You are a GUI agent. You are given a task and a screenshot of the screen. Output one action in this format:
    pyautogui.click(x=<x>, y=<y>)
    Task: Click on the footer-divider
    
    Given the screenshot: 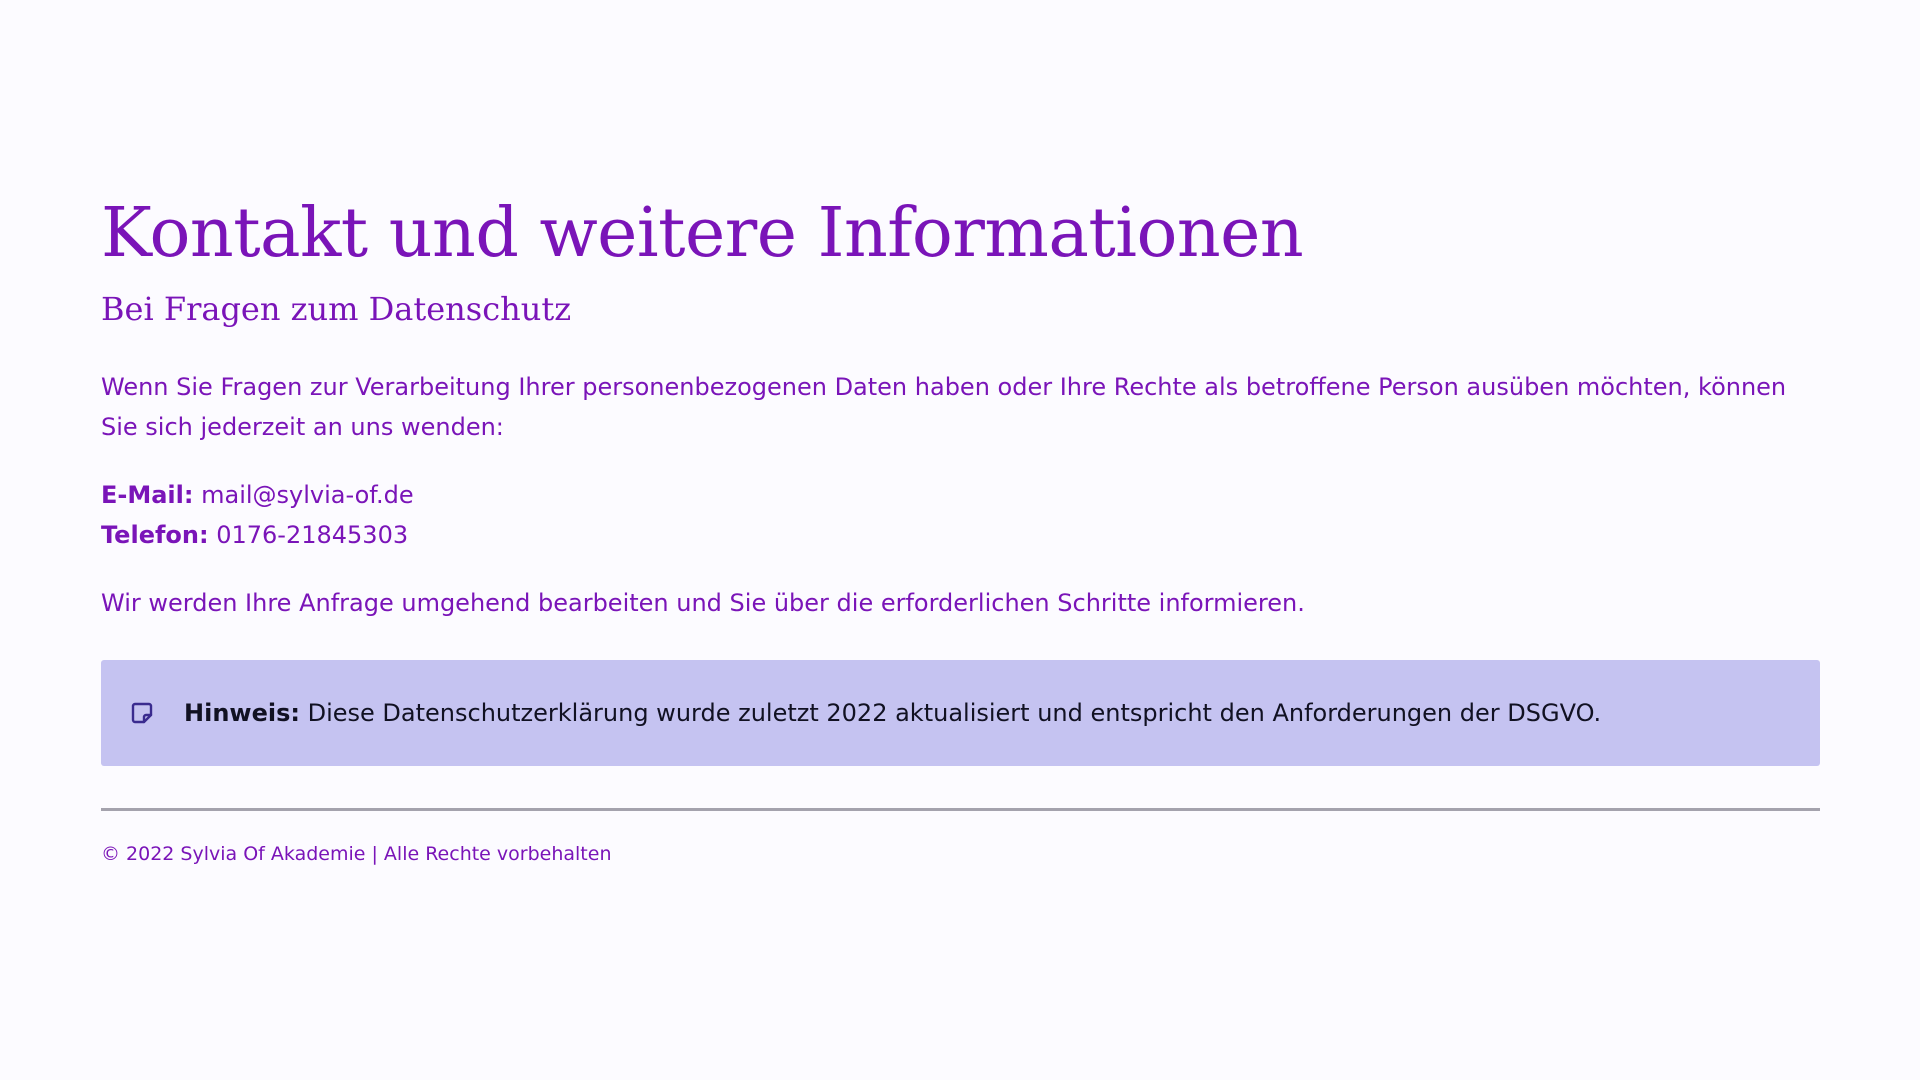 What is the action you would take?
    pyautogui.click(x=960, y=809)
    